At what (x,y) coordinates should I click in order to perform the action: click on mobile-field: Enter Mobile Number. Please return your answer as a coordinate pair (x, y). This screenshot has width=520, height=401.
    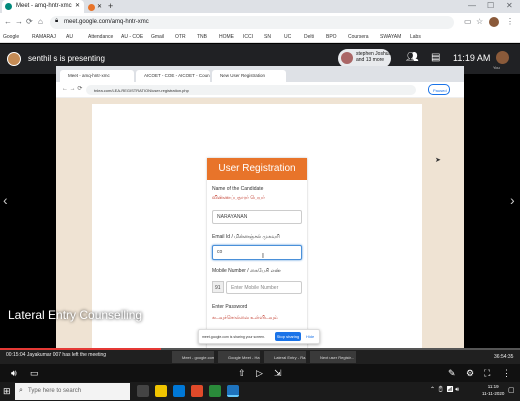
    Looking at the image, I should click on (264, 287).